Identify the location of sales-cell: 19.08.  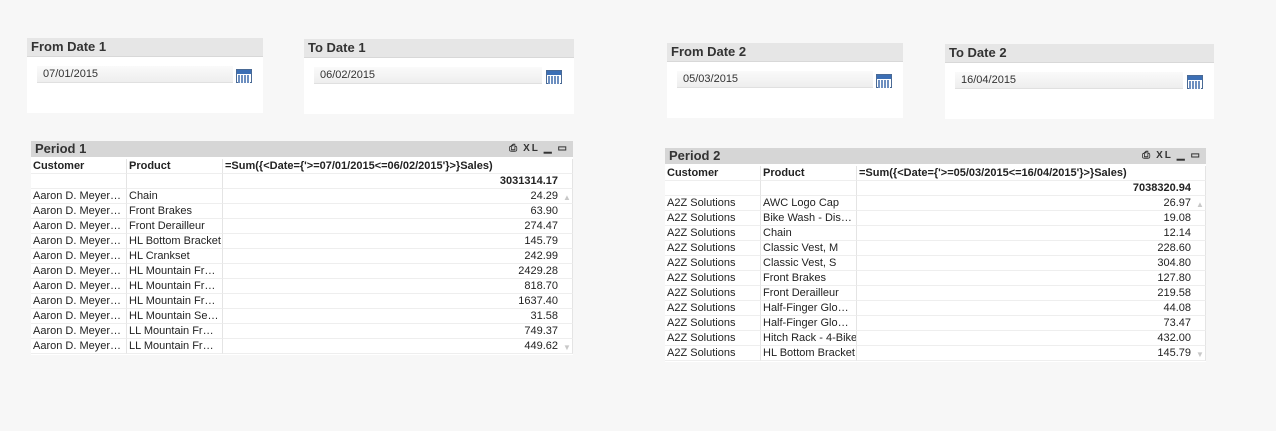
(1031, 218).